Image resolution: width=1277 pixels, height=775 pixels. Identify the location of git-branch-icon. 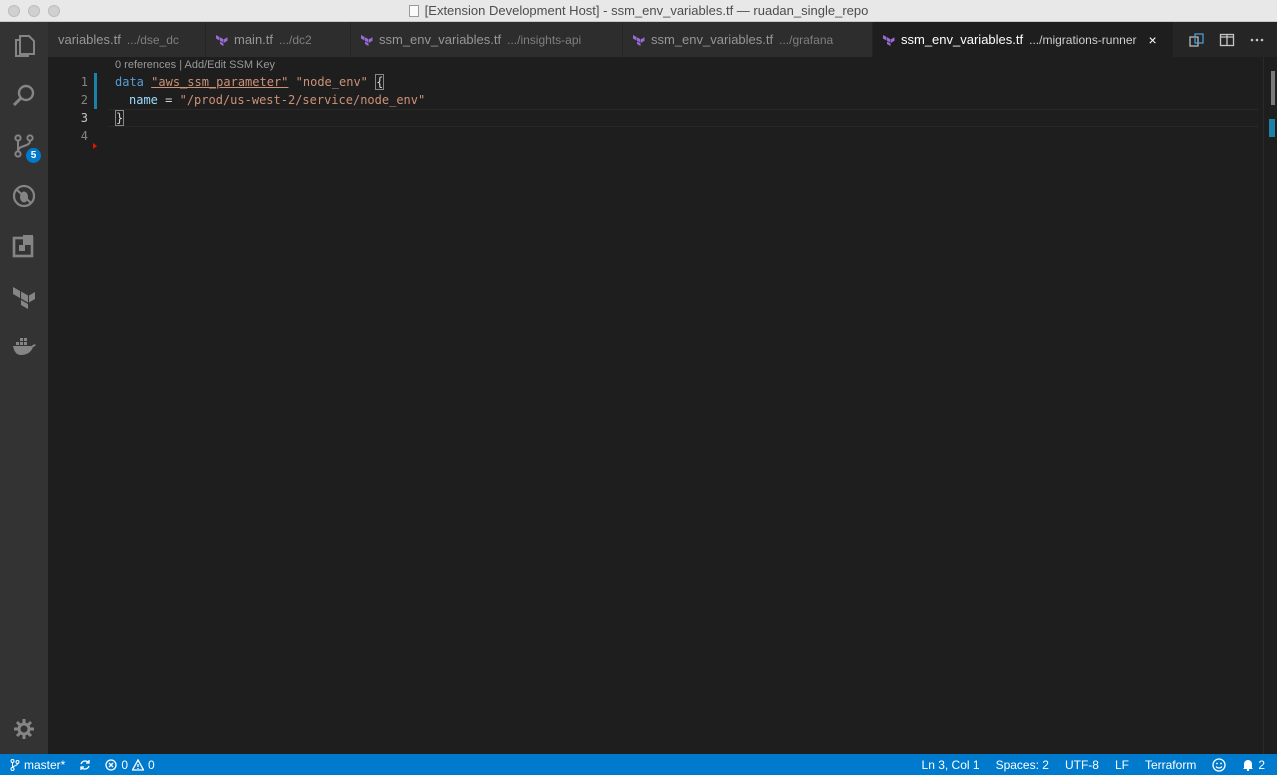
(15, 764).